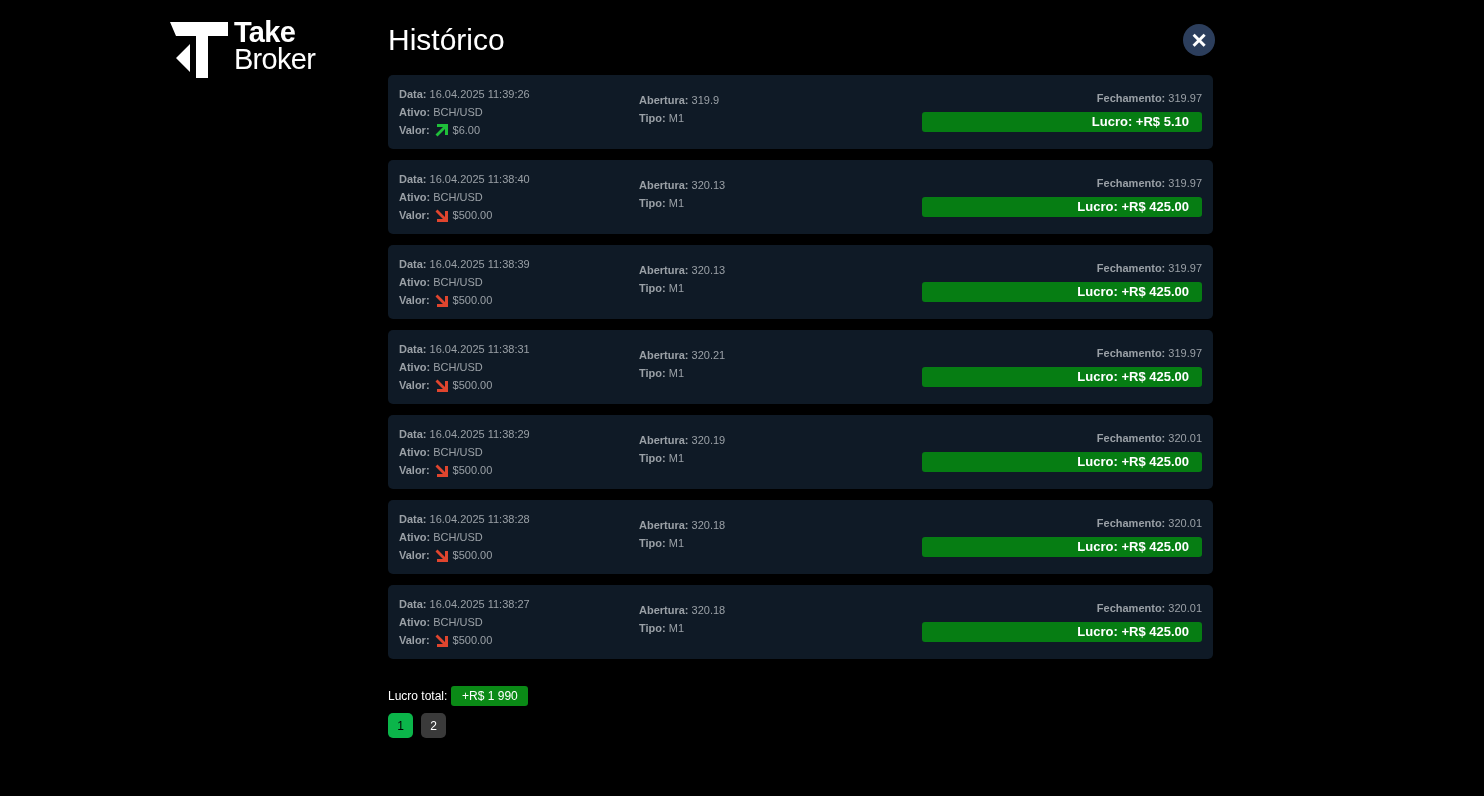 This screenshot has height=796, width=1484. I want to click on logo-mark-icon, so click(199, 50).